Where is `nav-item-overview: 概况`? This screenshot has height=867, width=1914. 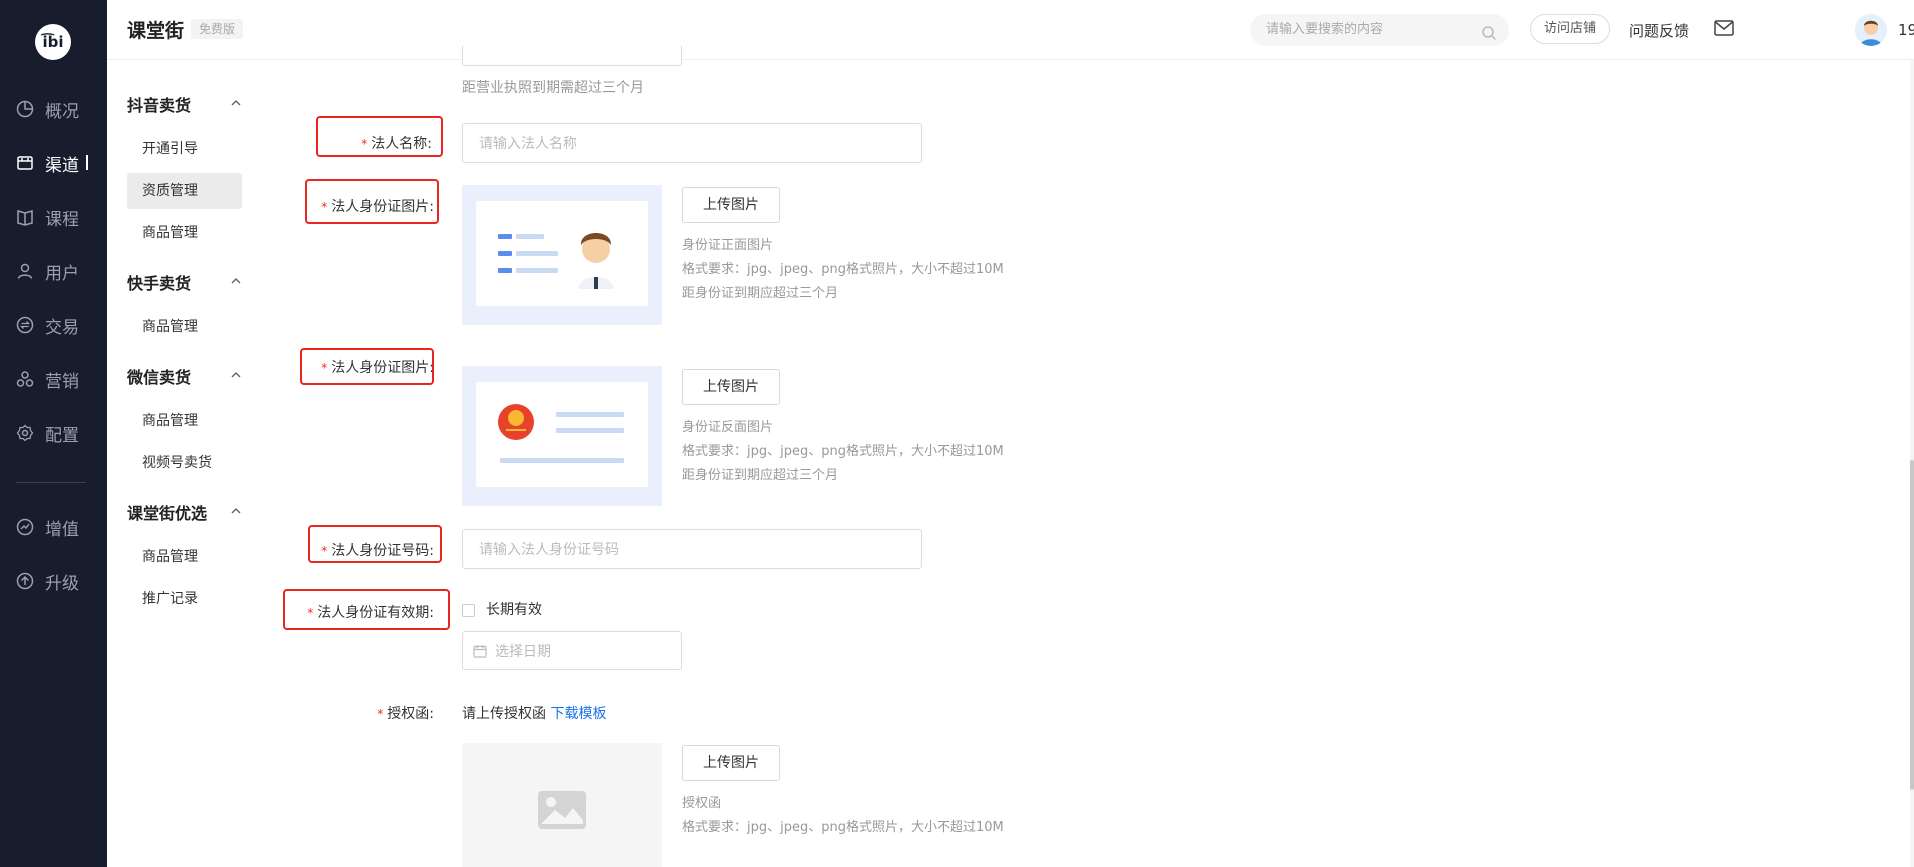
nav-item-overview: 概况 is located at coordinates (53, 109).